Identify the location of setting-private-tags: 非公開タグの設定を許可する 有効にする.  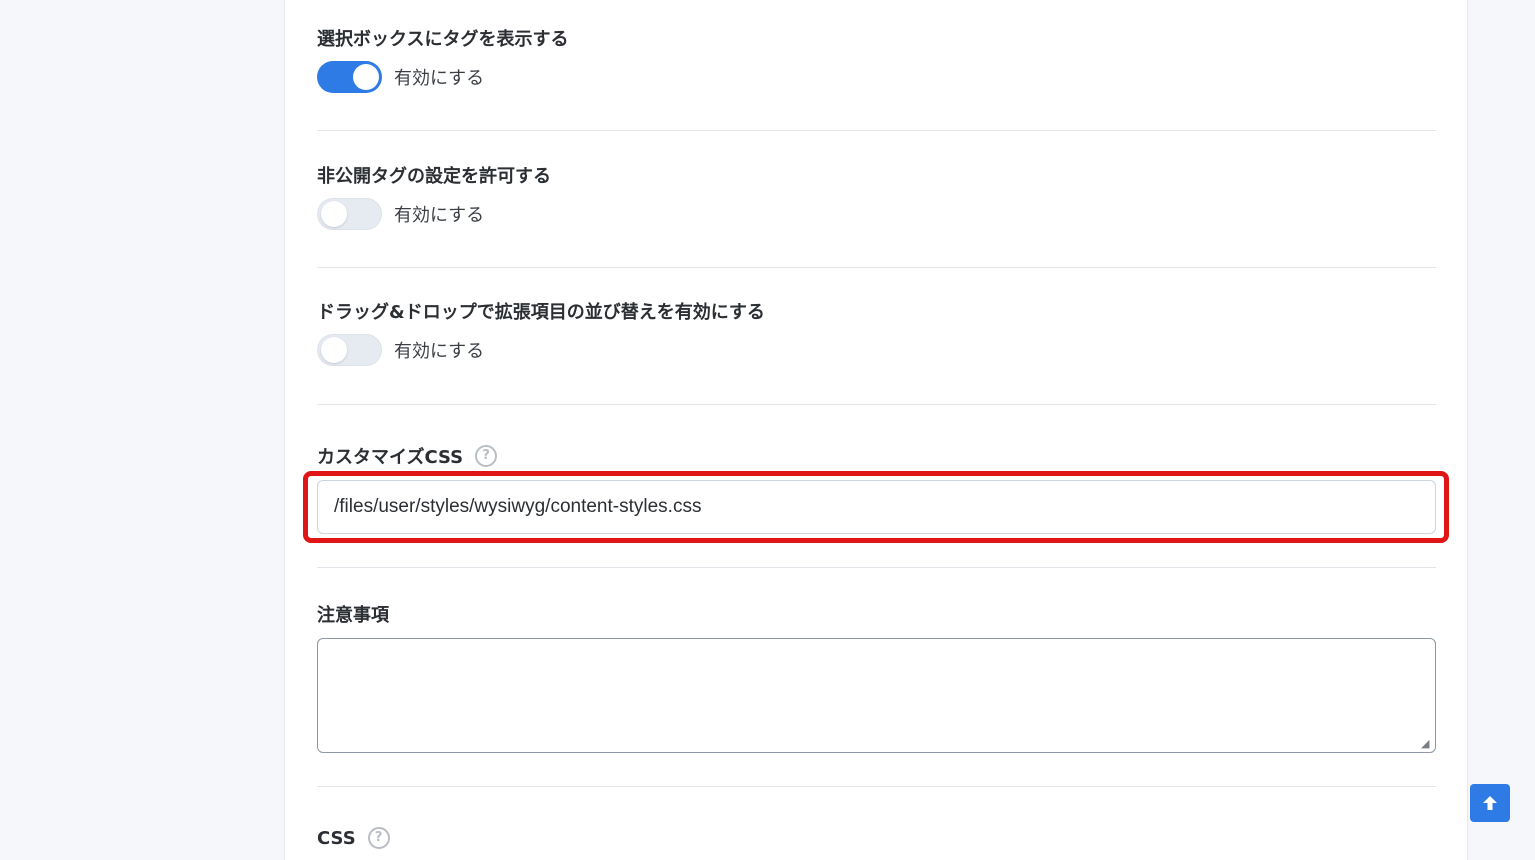
(876, 196).